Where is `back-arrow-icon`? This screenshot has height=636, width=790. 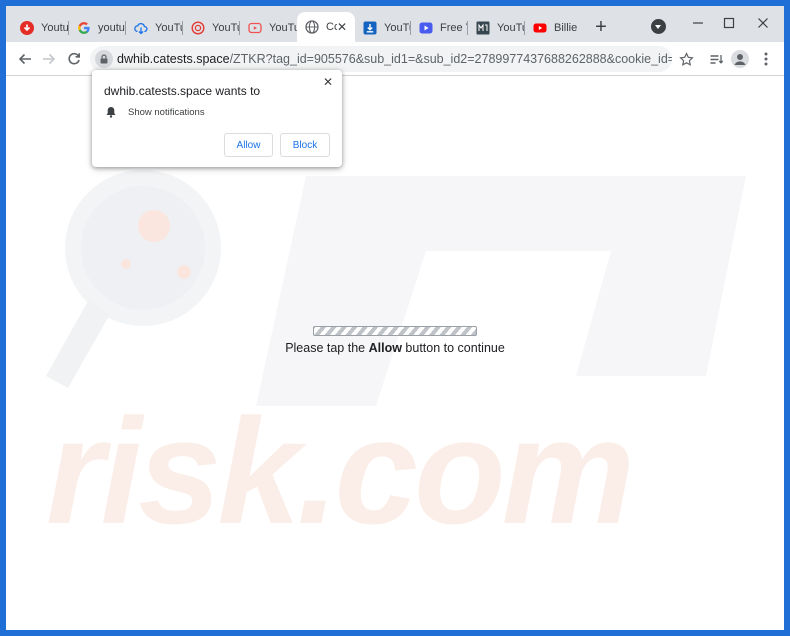 back-arrow-icon is located at coordinates (24, 59).